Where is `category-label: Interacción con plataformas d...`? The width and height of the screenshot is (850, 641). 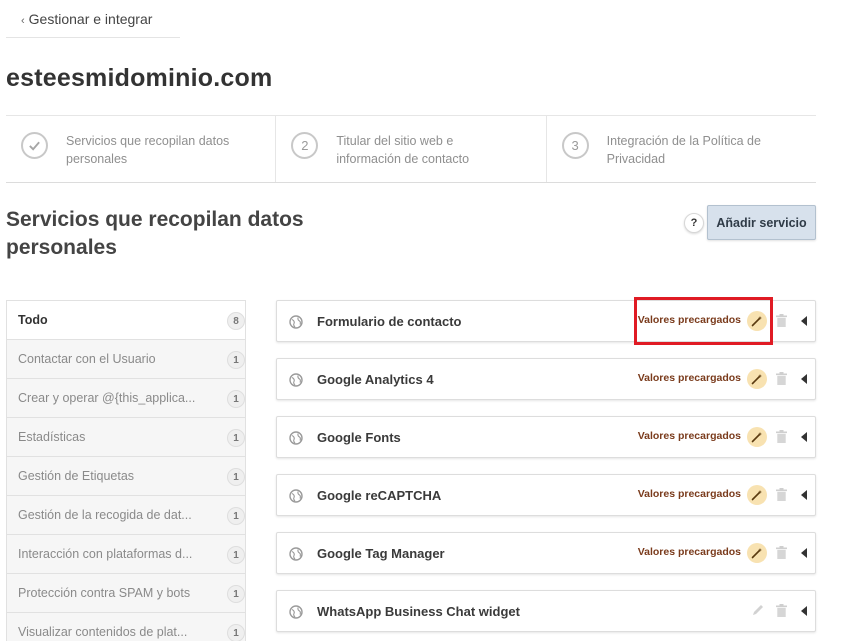 category-label: Interacción con plataformas d... is located at coordinates (105, 554).